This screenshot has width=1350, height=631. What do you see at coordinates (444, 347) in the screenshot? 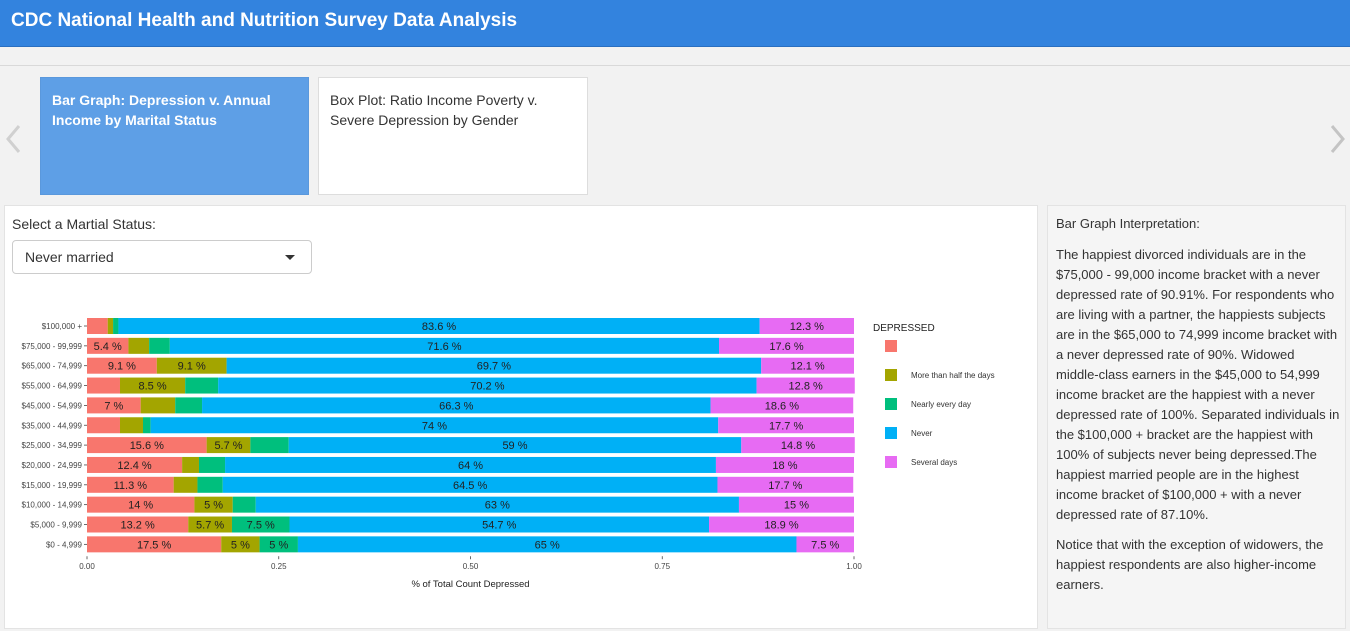
I see `data-label: 71.6 %` at bounding box center [444, 347].